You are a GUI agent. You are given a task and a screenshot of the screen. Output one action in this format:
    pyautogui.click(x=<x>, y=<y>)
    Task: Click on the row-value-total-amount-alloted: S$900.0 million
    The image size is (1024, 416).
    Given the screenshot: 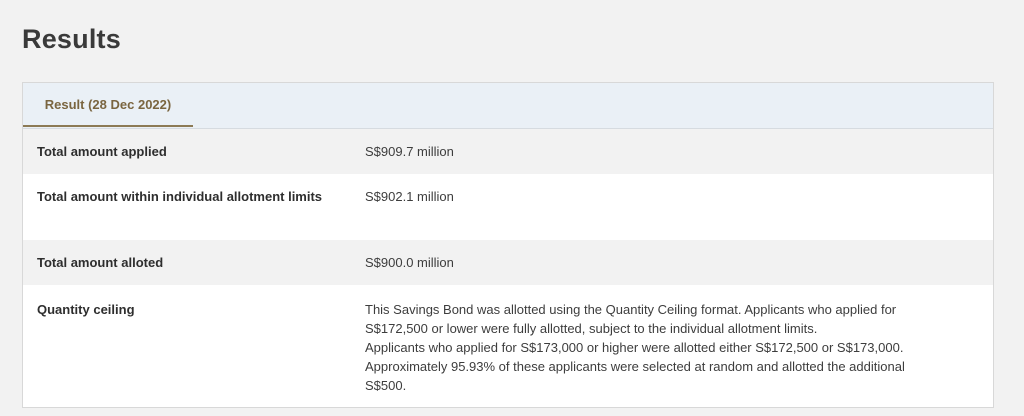 What is the action you would take?
    pyautogui.click(x=409, y=262)
    